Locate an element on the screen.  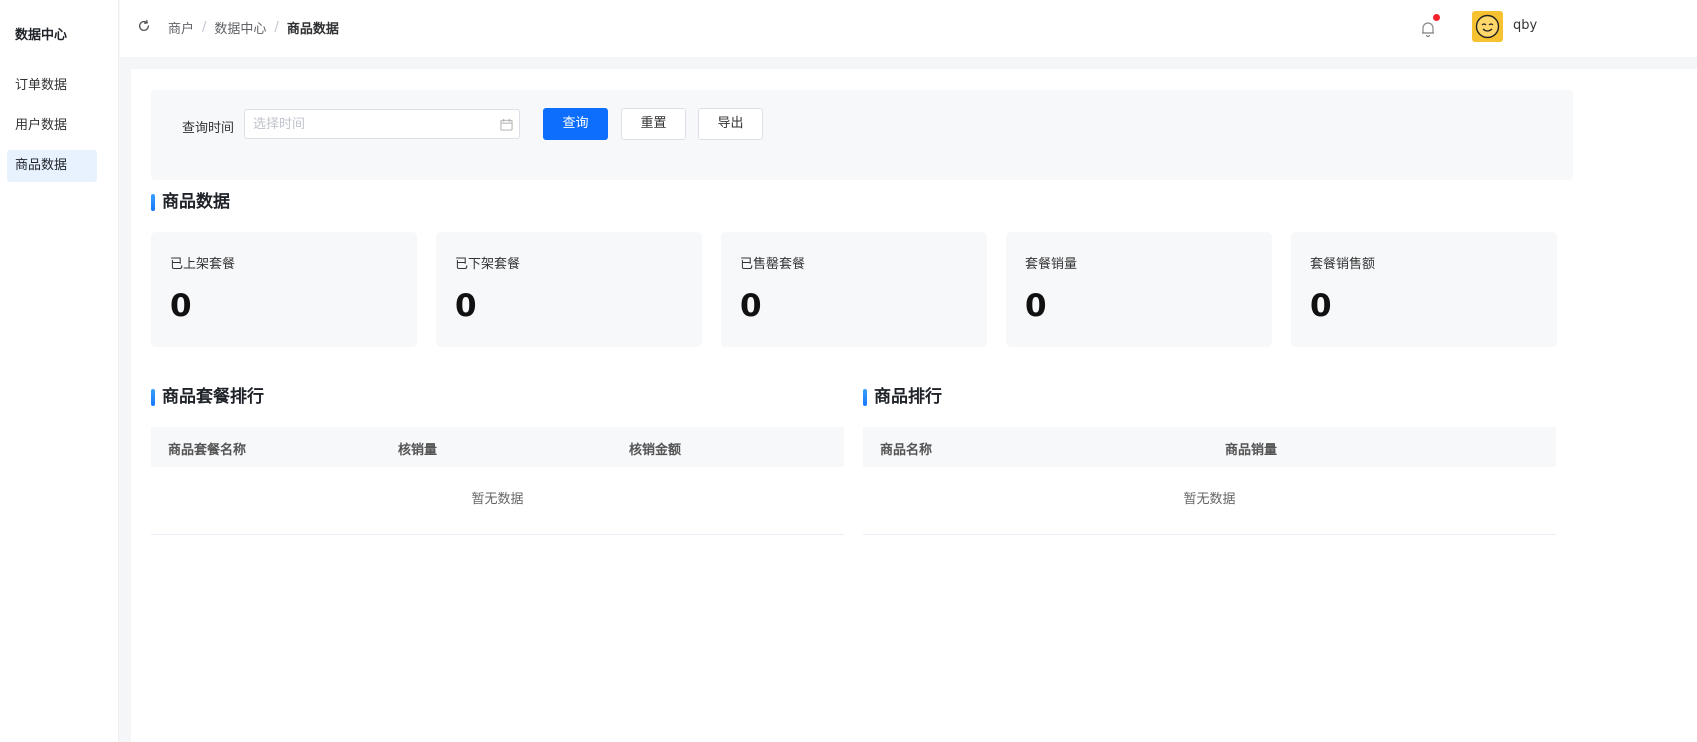
stat-card-package-sales: 套餐销量 0 is located at coordinates (1139, 289).